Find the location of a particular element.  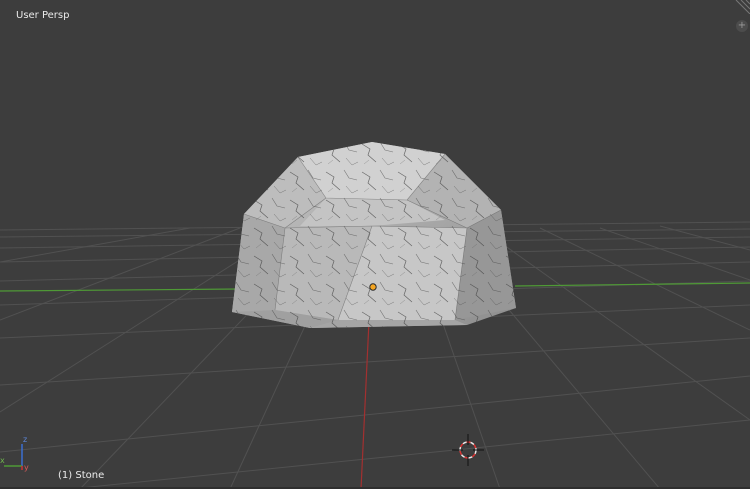

svg-text: y is located at coordinates (26, 467).